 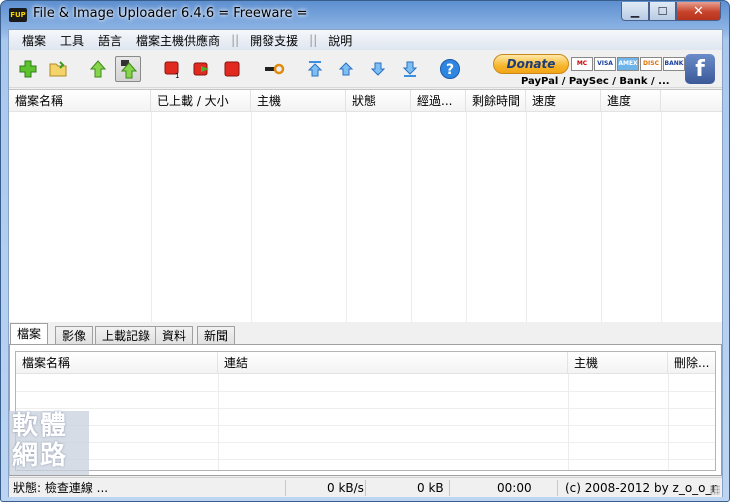 I want to click on arrow-up-icon, so click(x=346, y=69).